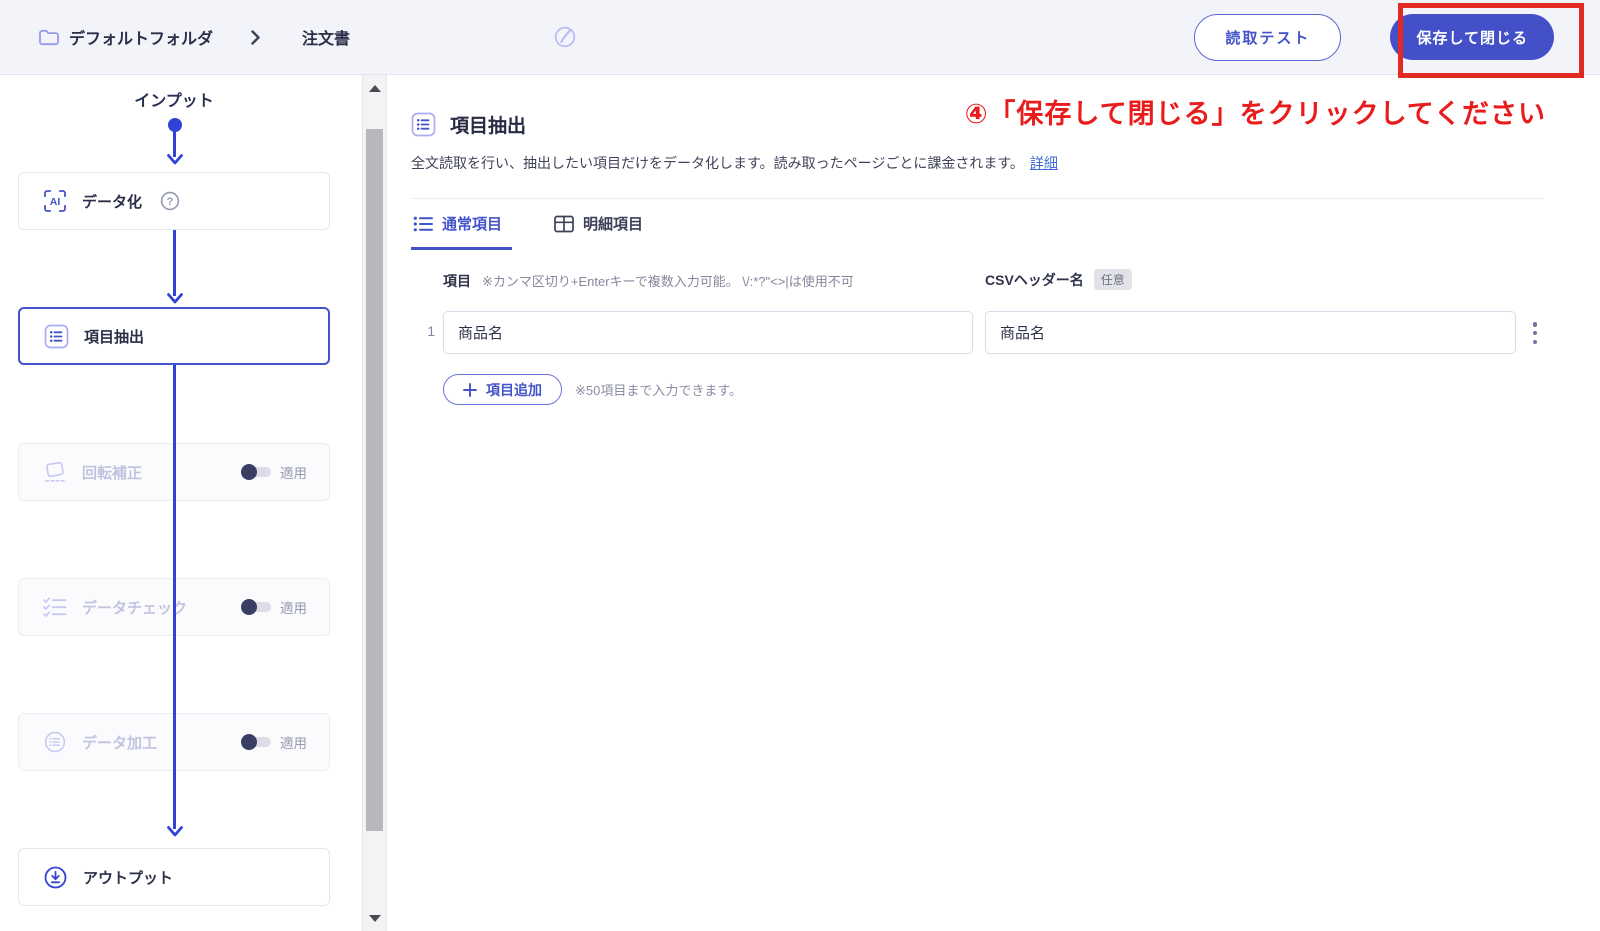  I want to click on column-header-csv: CSVヘッダー名 任意, so click(1058, 279).